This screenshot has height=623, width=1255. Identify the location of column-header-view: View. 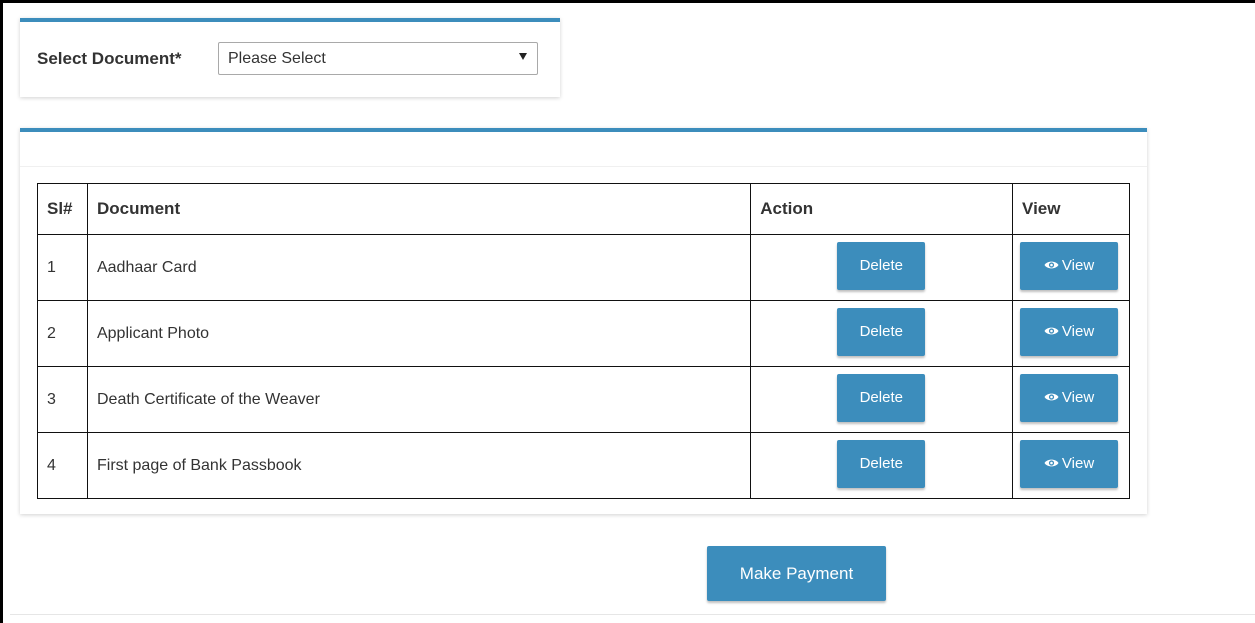
(1071, 209).